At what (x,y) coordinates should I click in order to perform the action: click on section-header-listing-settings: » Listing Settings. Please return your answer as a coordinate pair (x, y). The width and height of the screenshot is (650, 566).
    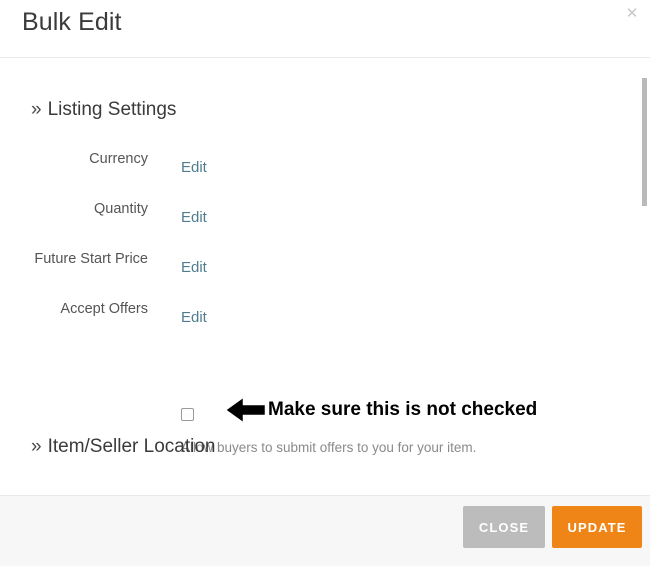
    Looking at the image, I should click on (103, 110).